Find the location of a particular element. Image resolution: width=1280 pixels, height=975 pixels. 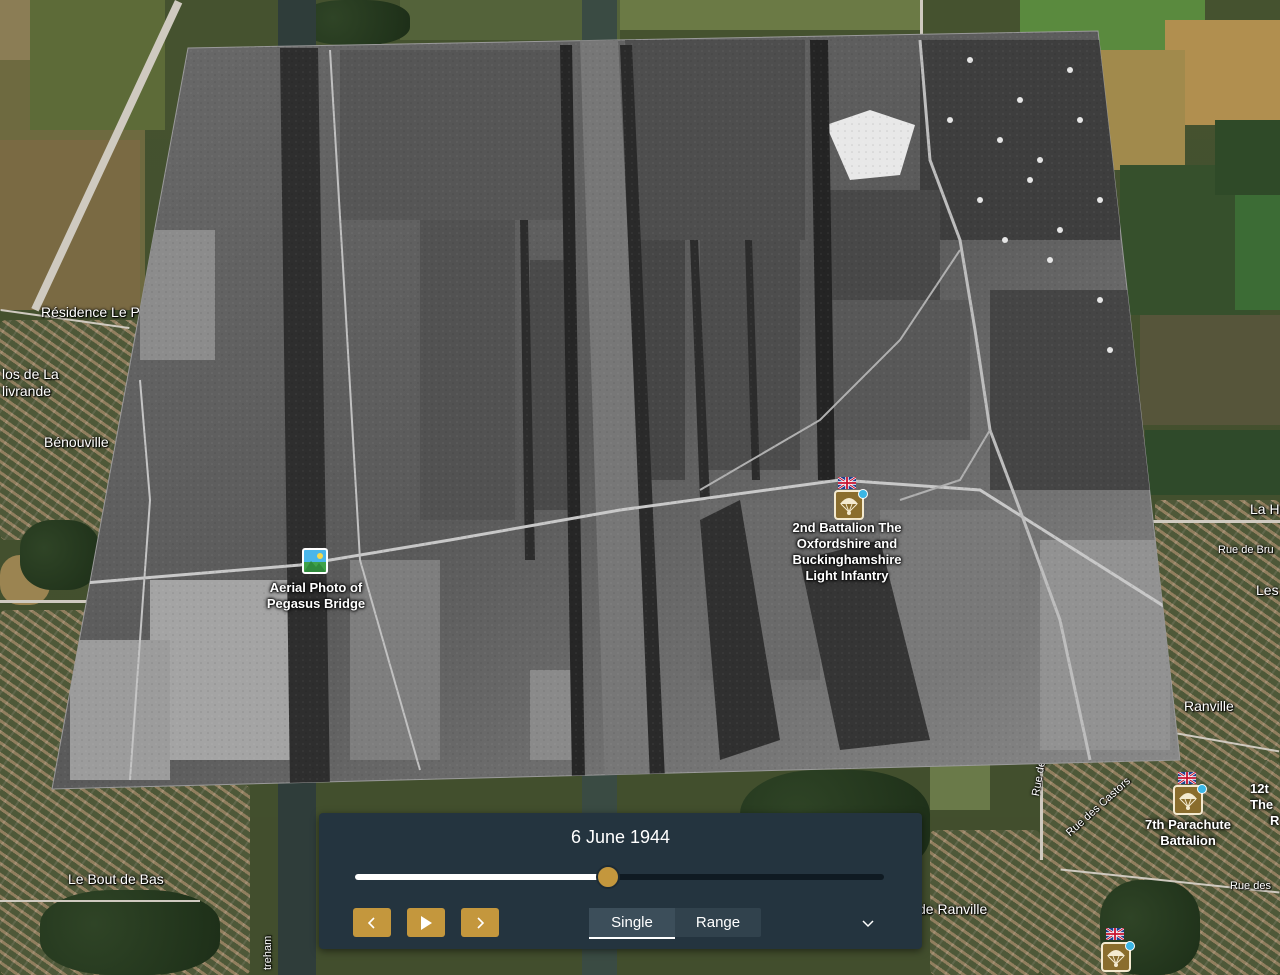

map-label-rue-des: Rue des is located at coordinates (1250, 886).